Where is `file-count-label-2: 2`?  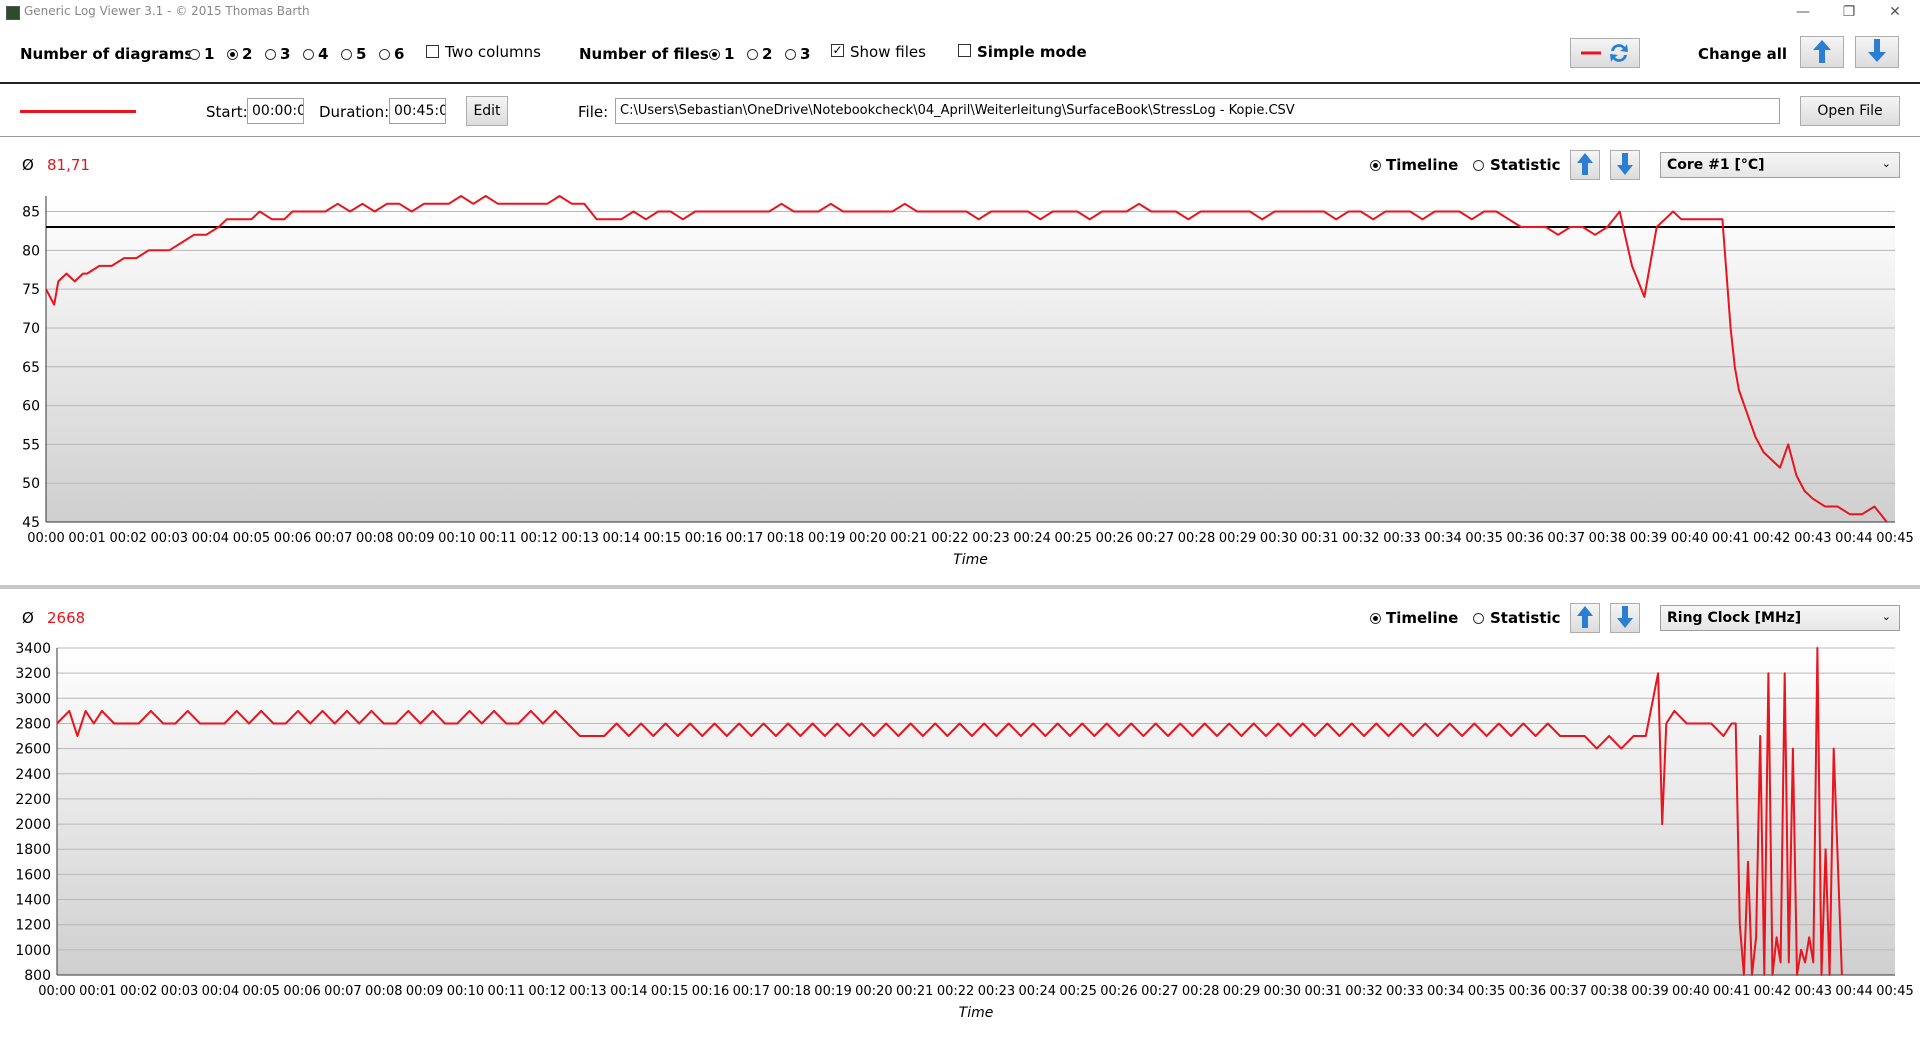 file-count-label-2: 2 is located at coordinates (767, 54).